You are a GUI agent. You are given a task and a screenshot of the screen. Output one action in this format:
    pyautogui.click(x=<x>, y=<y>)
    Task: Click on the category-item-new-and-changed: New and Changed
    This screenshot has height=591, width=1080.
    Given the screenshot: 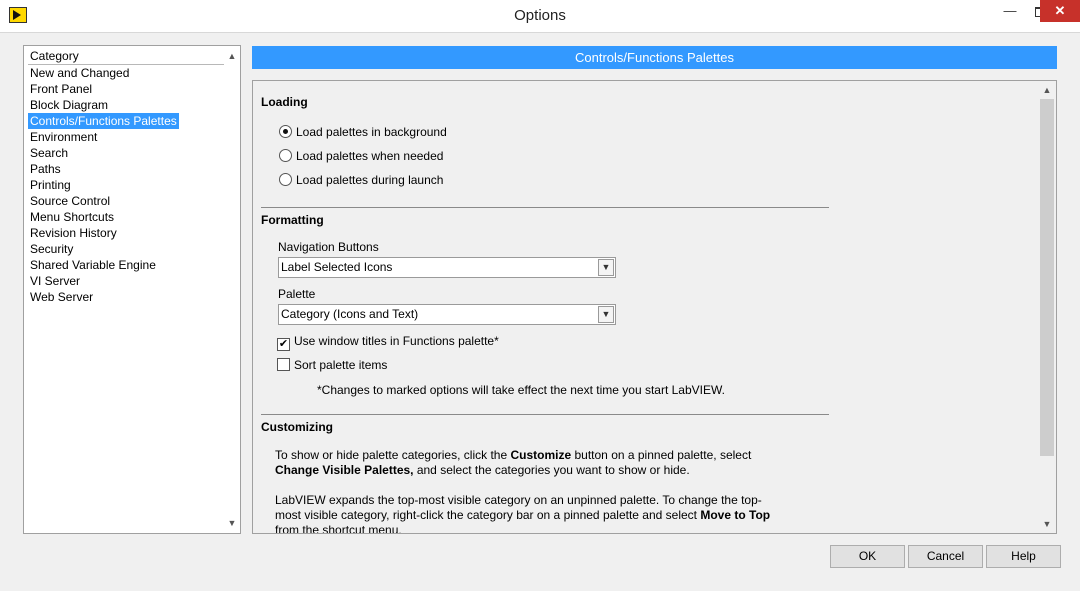 What is the action you would take?
    pyautogui.click(x=126, y=73)
    